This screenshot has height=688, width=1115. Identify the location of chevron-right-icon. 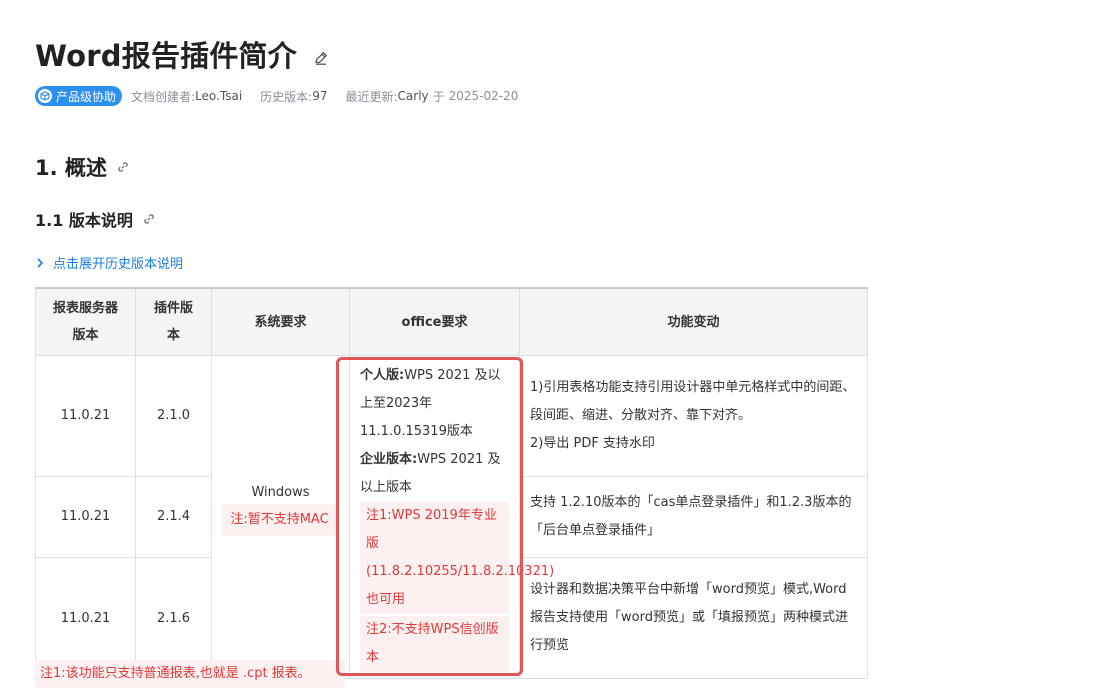
(40, 262).